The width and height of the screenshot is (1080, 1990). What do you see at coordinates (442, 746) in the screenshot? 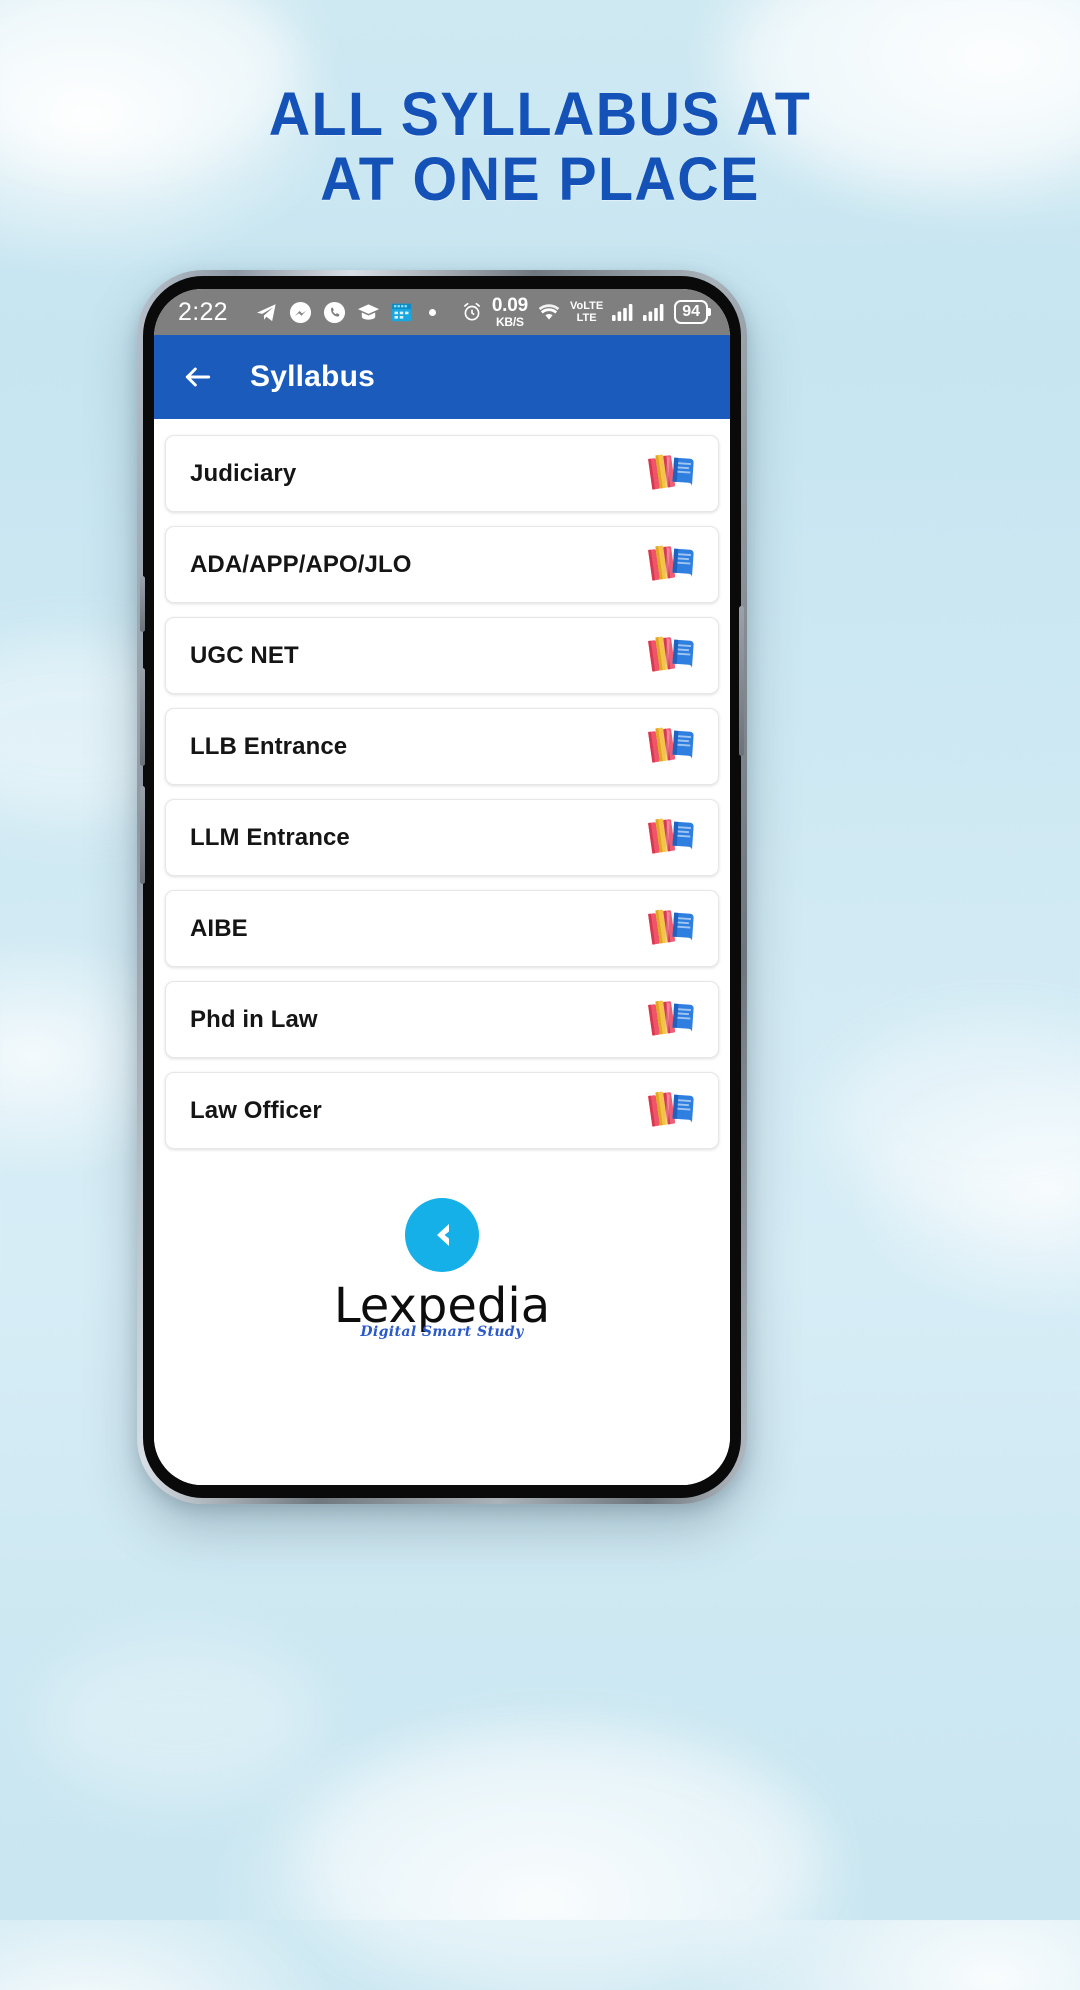
I see `syllabus-list-item: LLB Entrance` at bounding box center [442, 746].